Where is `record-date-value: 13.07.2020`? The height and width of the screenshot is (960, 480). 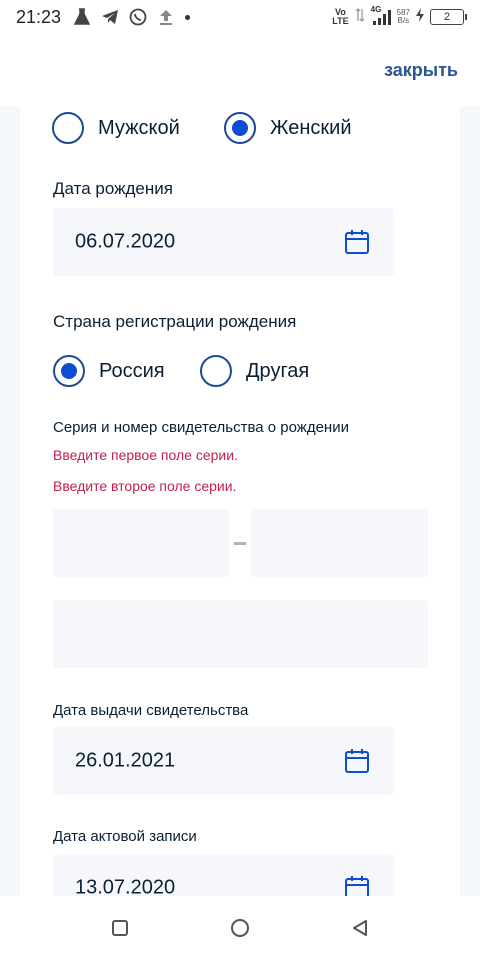 record-date-value: 13.07.2020 is located at coordinates (125, 886).